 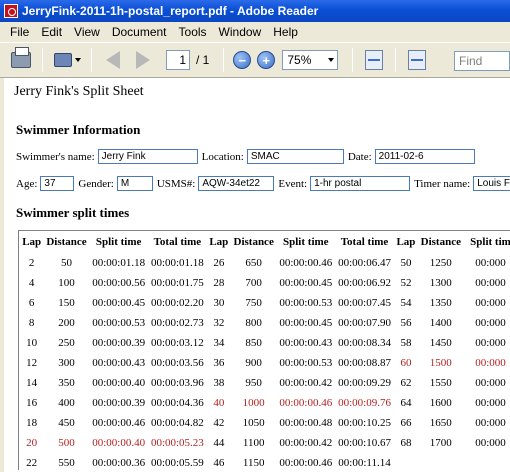 I want to click on table-cell: 10, so click(x=32, y=343).